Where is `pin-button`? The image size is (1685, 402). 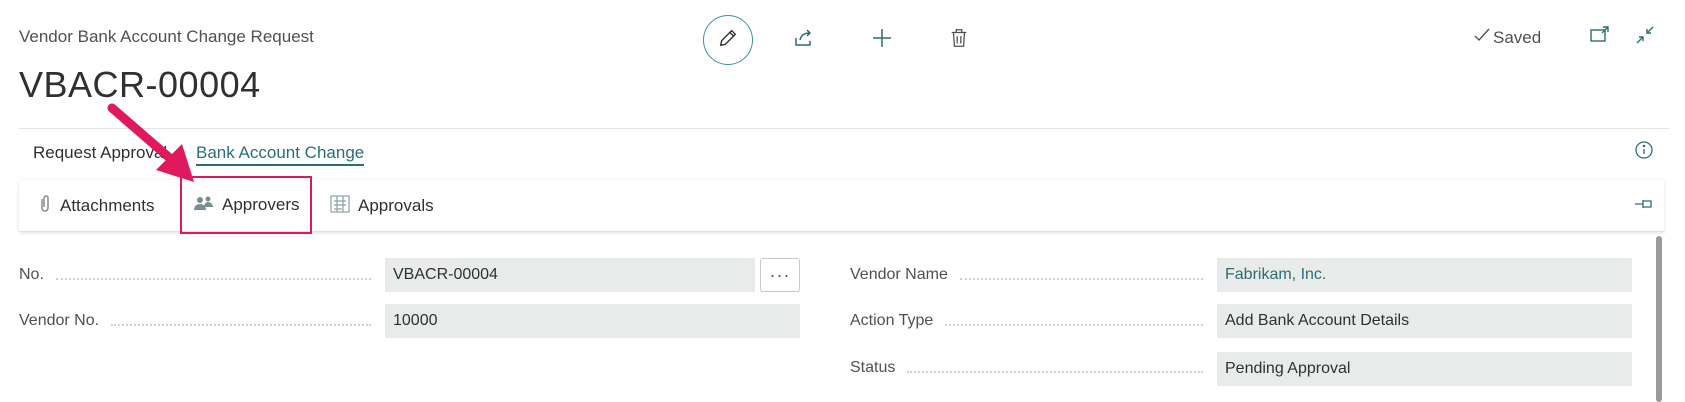
pin-button is located at coordinates (1645, 206).